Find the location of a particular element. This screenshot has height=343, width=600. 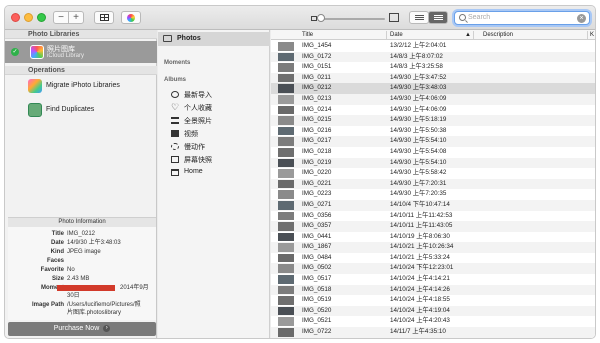

list-header: Title Date ▲ Description K is located at coordinates (433, 35).